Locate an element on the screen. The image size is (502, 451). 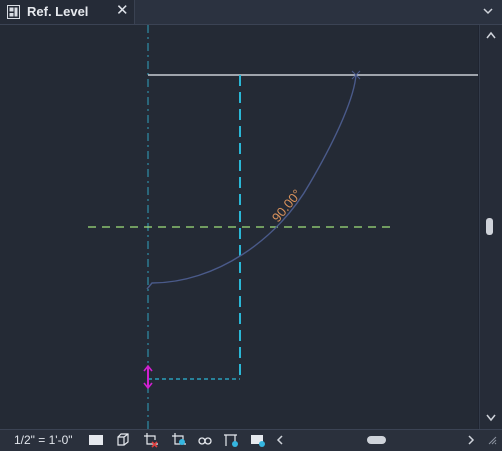
visual-style-icon is located at coordinates (123, 440).